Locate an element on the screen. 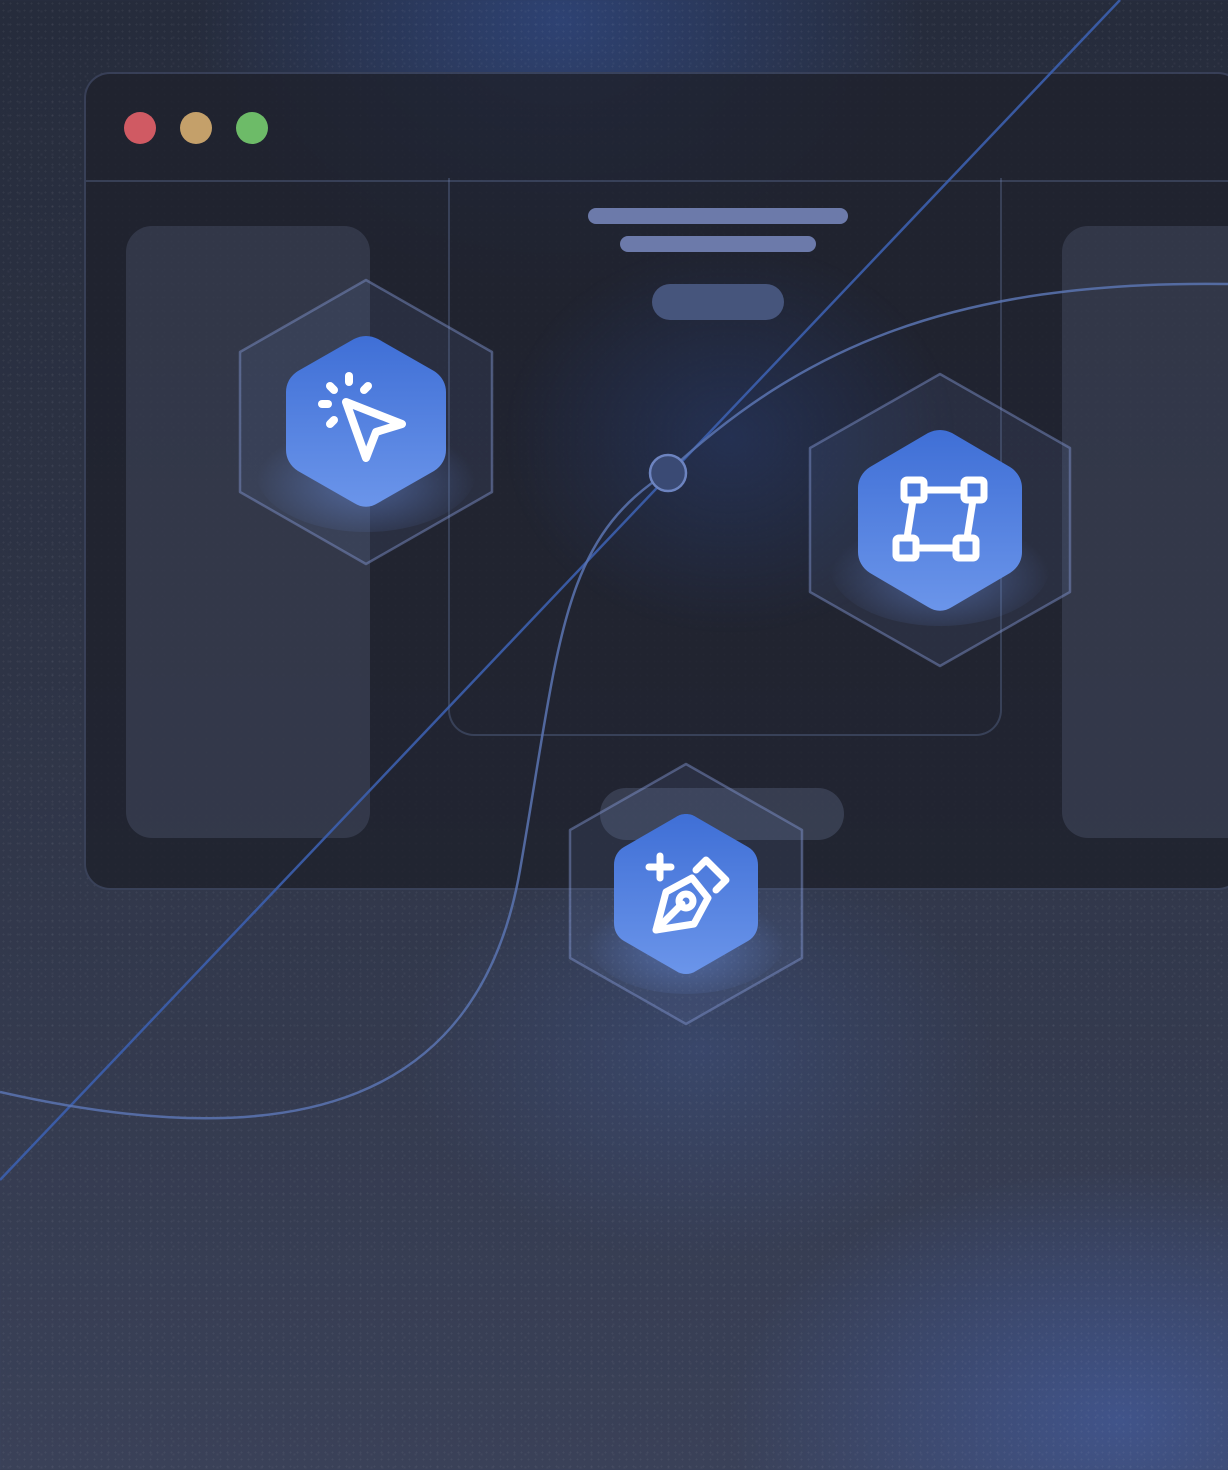 This screenshot has height=1470, width=1228. pen-tool-hex is located at coordinates (686, 894).